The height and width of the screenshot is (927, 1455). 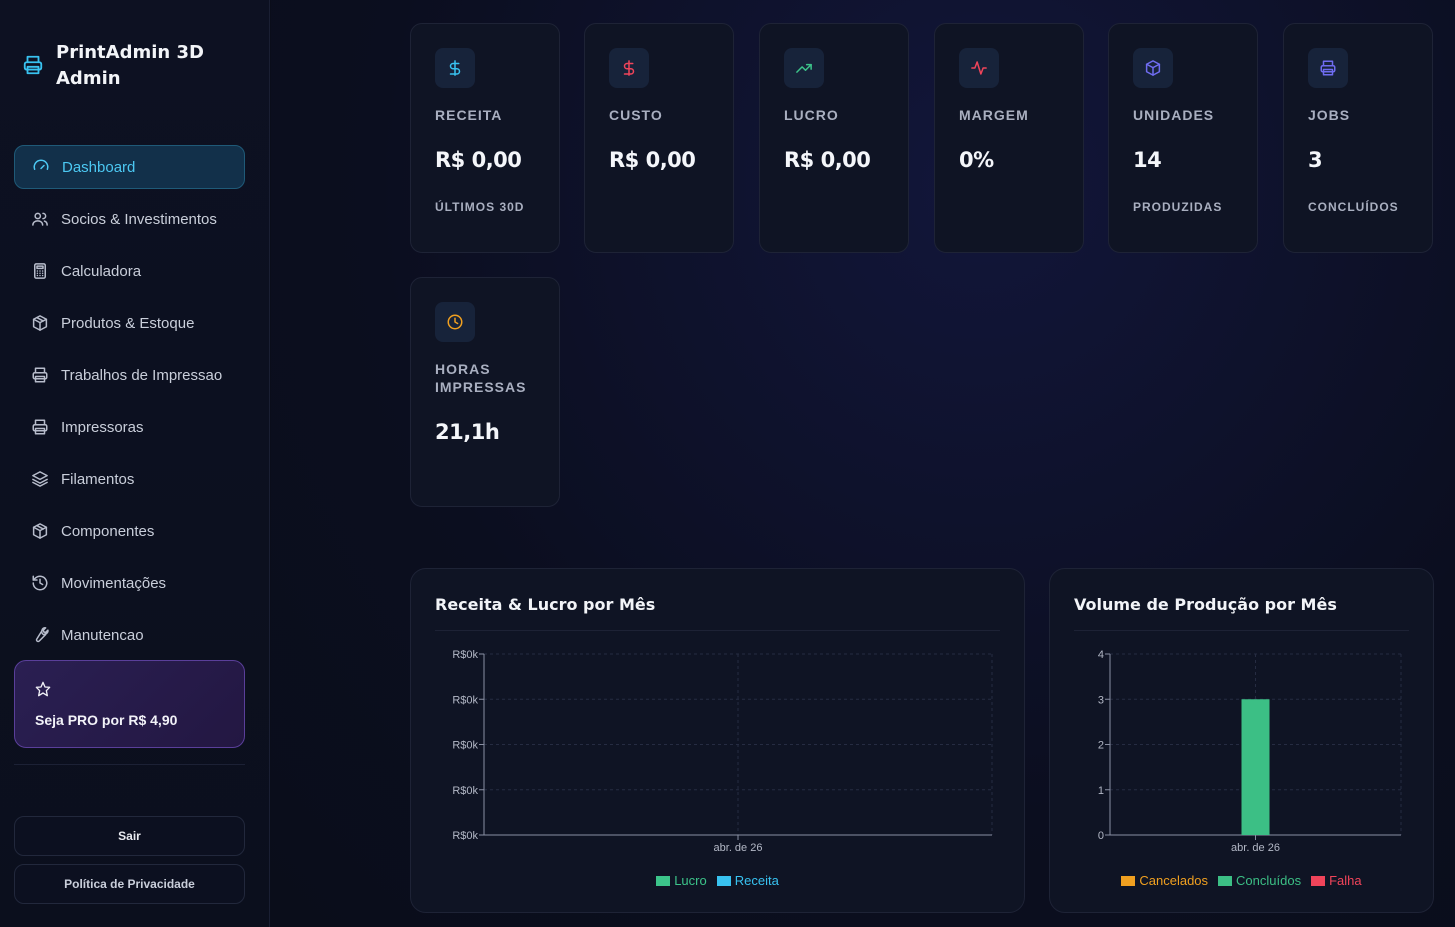 I want to click on production-volume-chart: 0 1 2 3 4 abr. de 26, so click(x=1250, y=751).